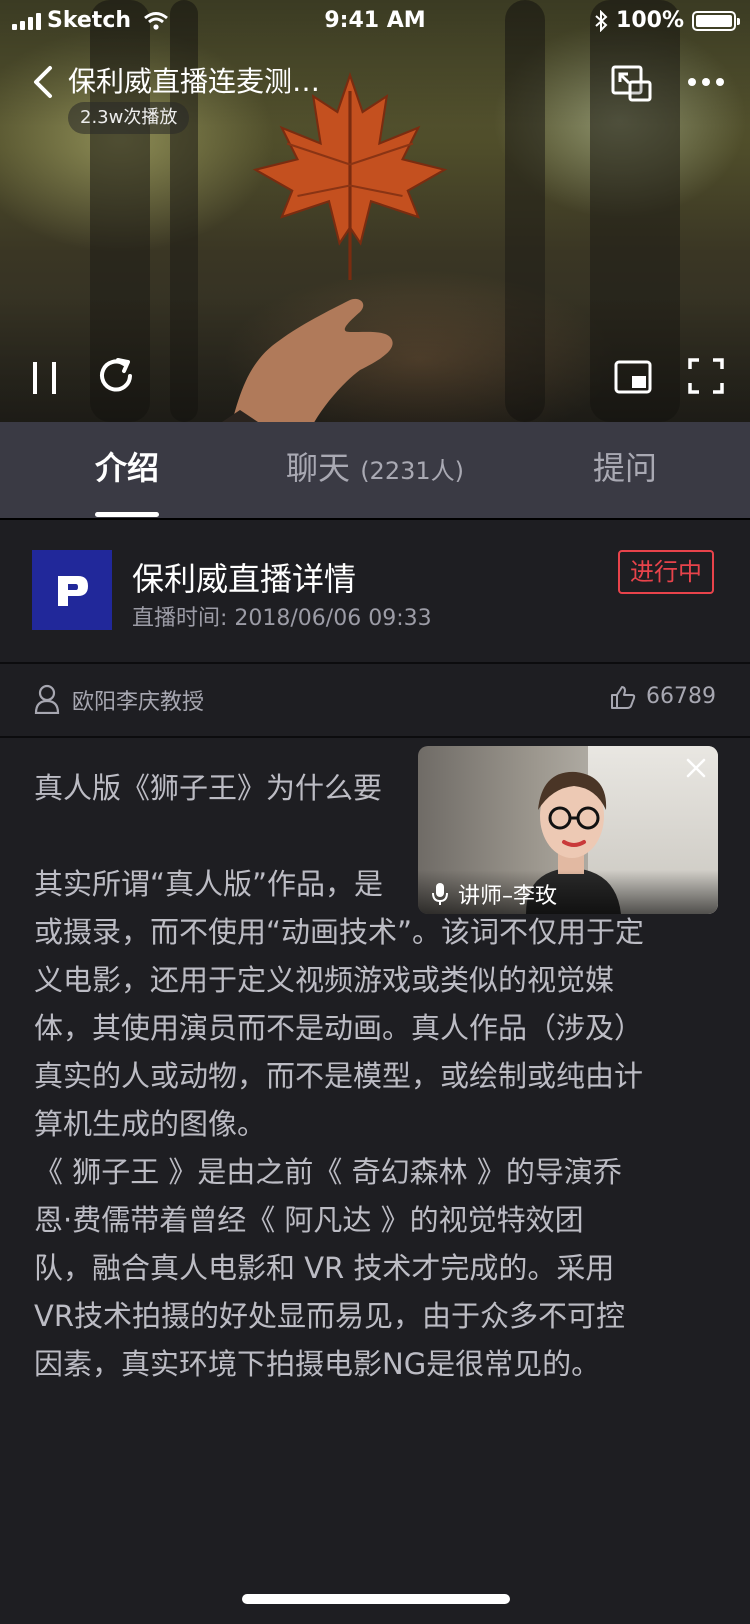 This screenshot has width=750, height=1624. What do you see at coordinates (568, 892) in the screenshot?
I see `teacher-caption: 讲师–李玫` at bounding box center [568, 892].